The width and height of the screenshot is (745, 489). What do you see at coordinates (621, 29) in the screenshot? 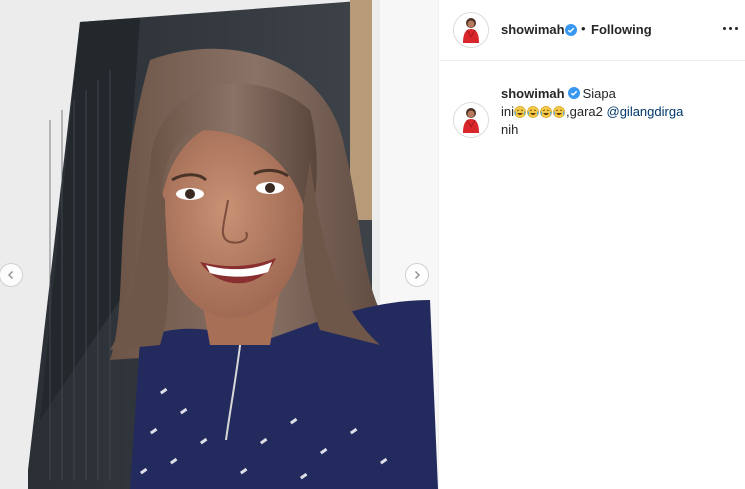
I see `following-button: Following` at bounding box center [621, 29].